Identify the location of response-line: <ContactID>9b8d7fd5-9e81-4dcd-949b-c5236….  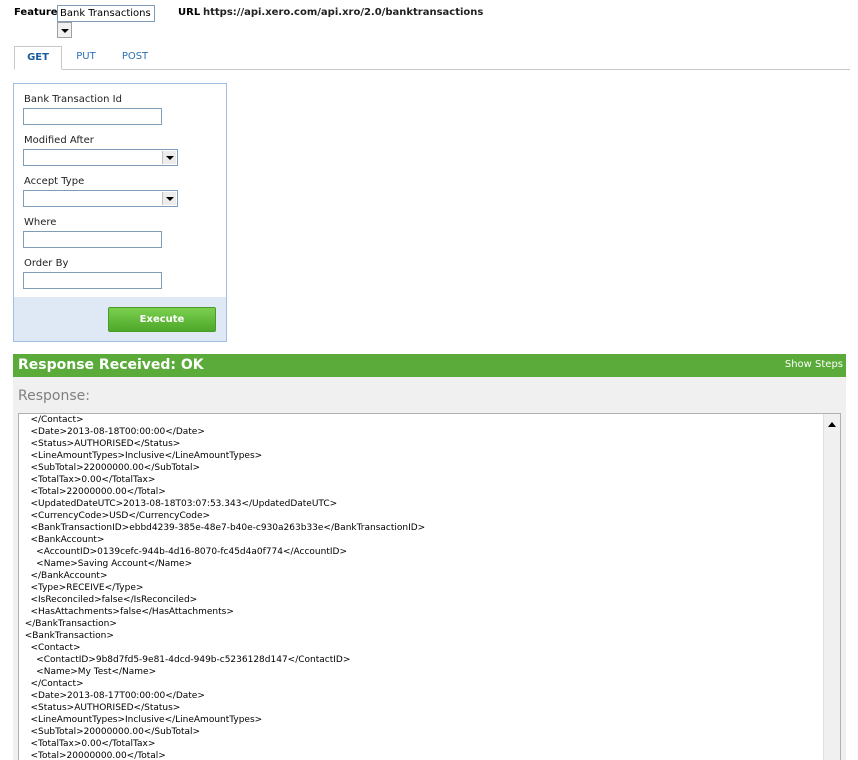
(185, 660).